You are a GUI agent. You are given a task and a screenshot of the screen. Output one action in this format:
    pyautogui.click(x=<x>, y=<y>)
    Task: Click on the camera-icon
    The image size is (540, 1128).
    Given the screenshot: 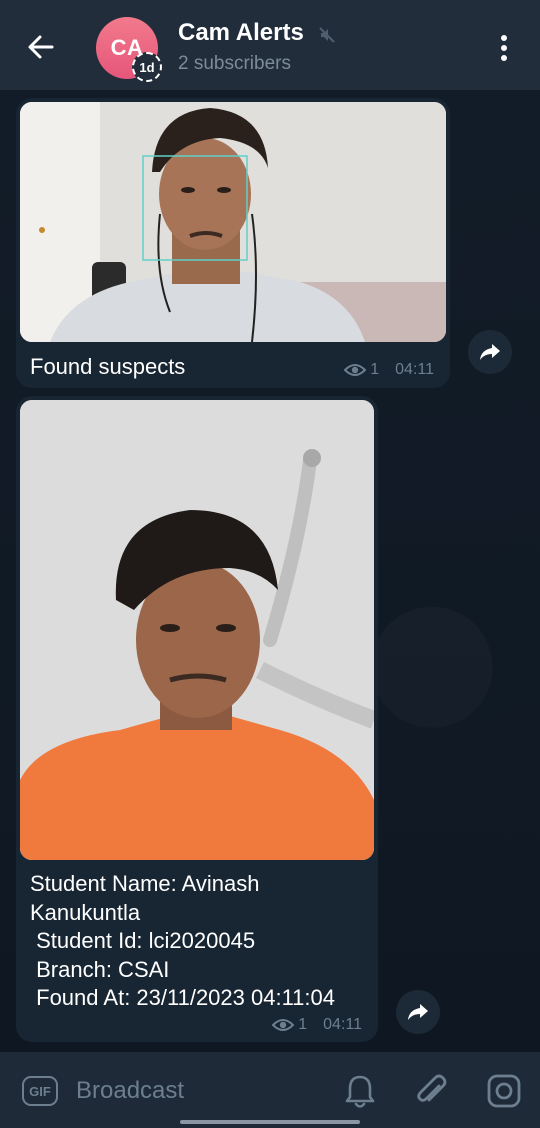 What is the action you would take?
    pyautogui.click(x=504, y=1091)
    